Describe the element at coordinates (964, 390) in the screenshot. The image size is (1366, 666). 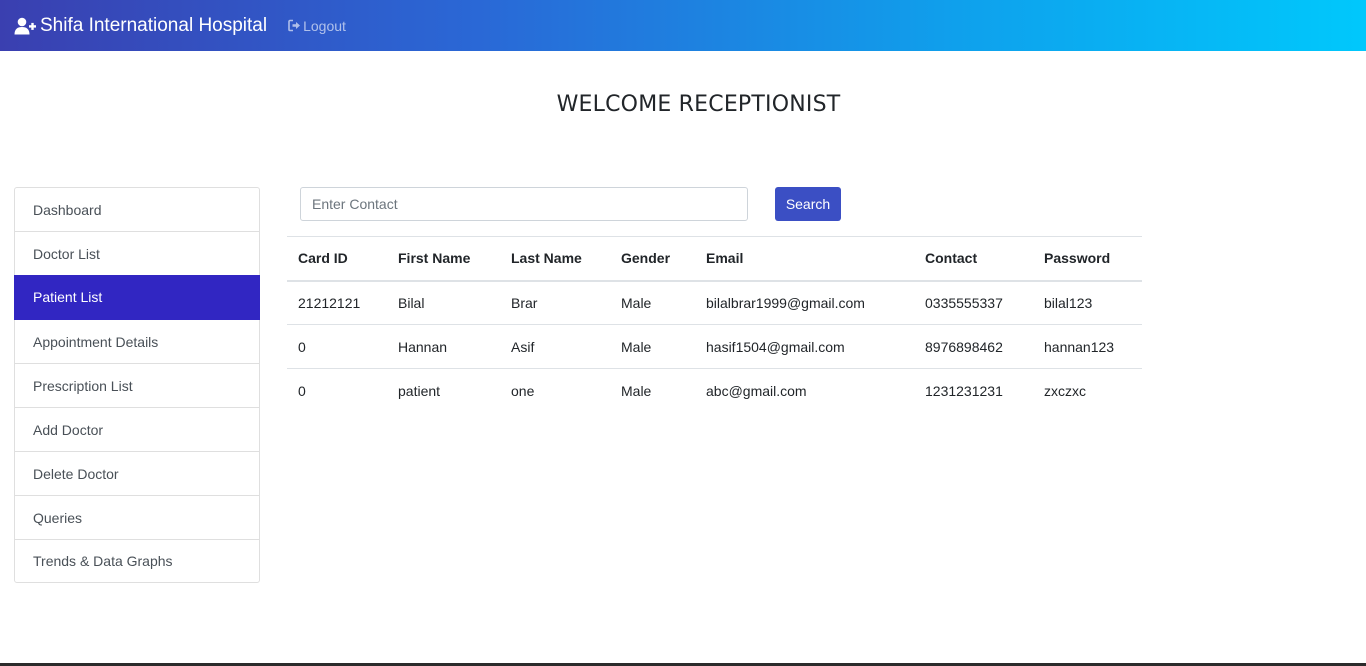
I see `cell-contact: 1231231231` at that location.